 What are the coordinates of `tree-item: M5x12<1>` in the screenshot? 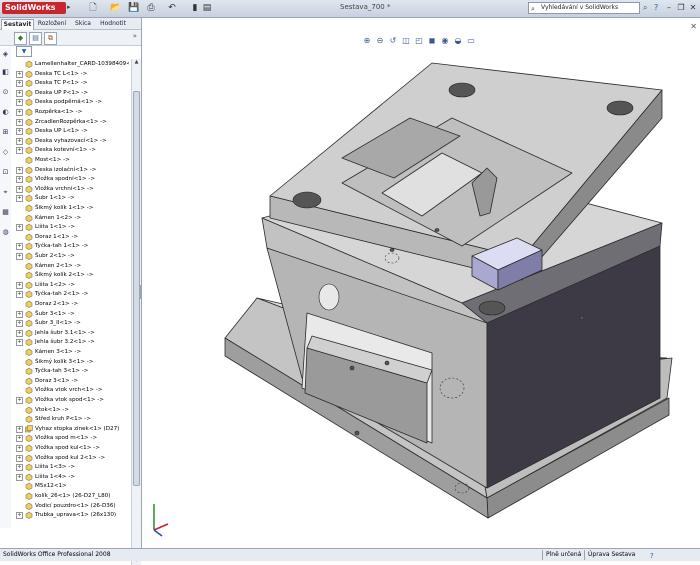 It's located at (70, 486).